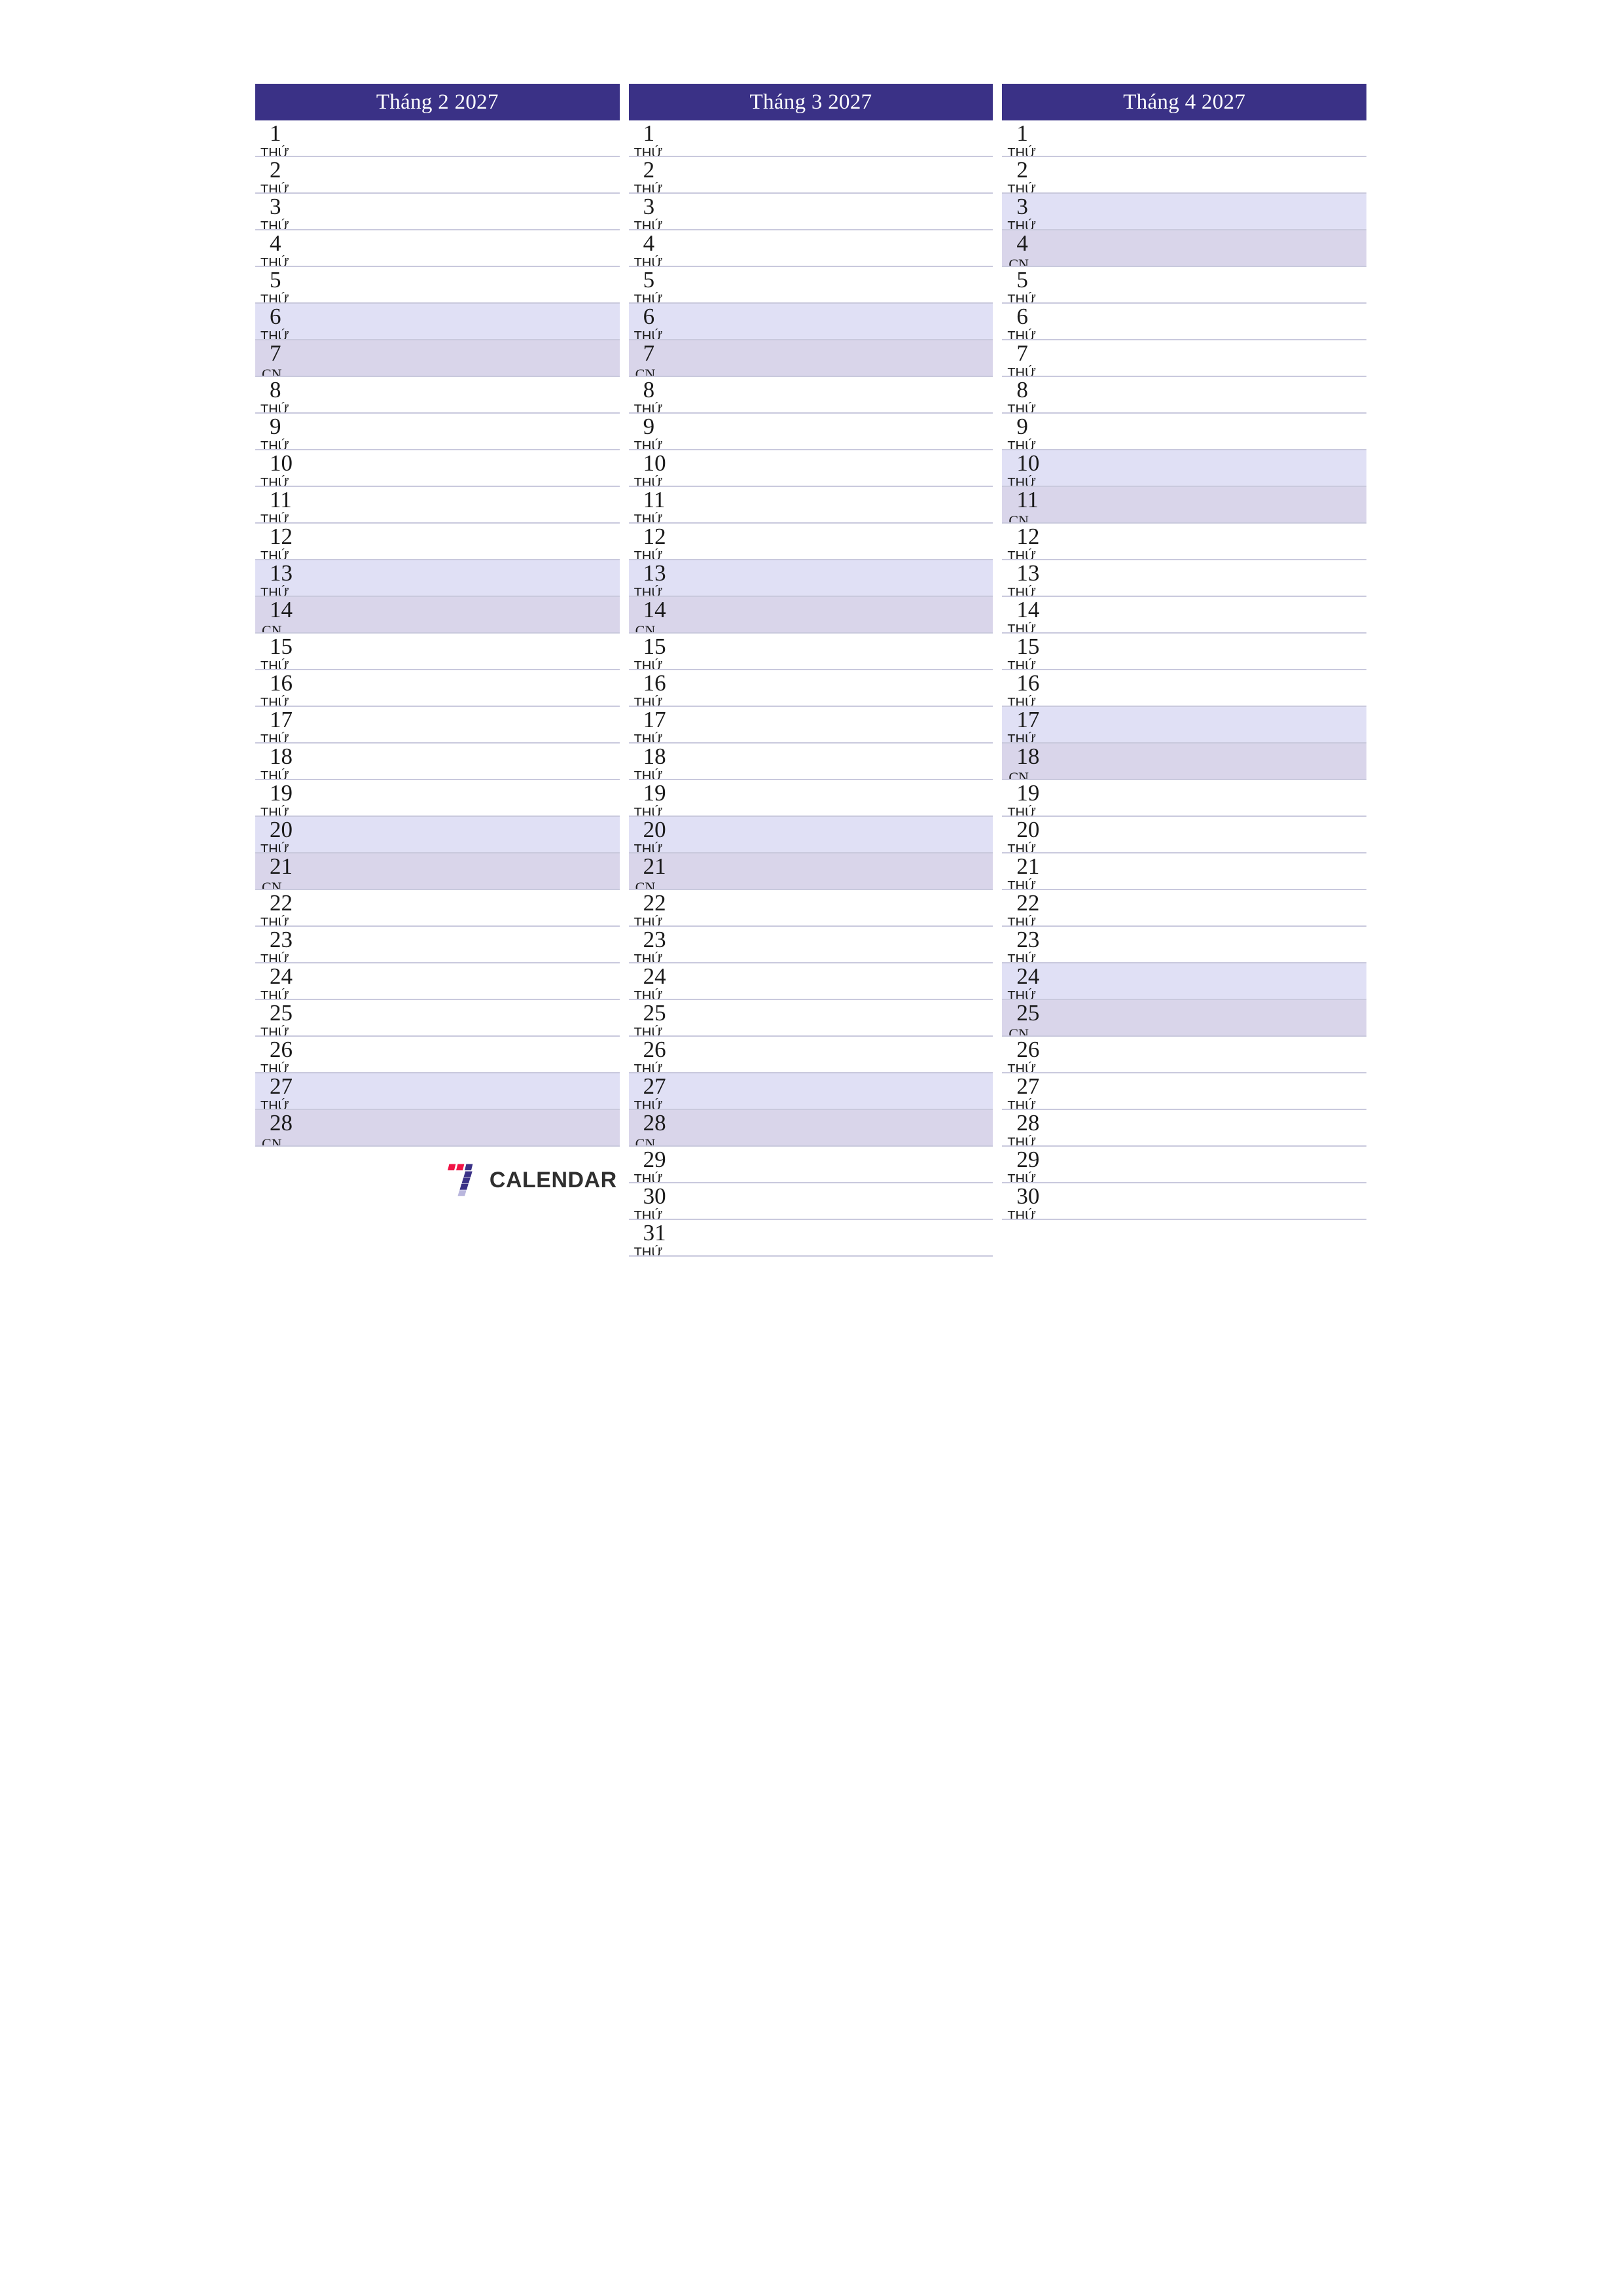 The width and height of the screenshot is (1623, 2296). I want to click on day-row: 5THỨ2, so click(1184, 285).